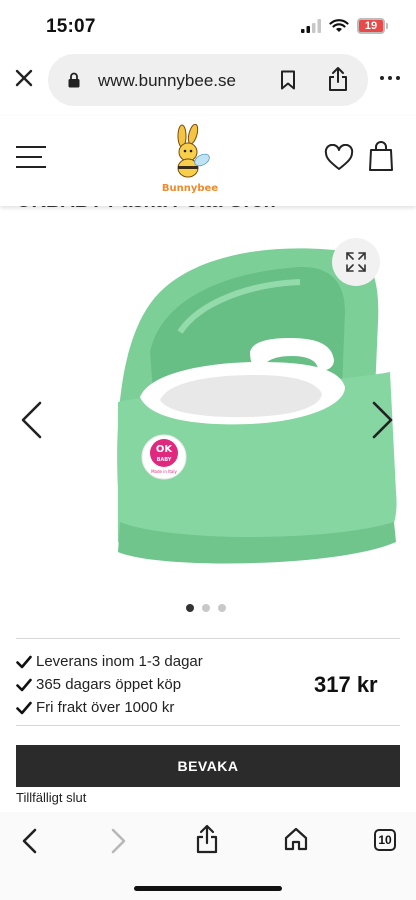  I want to click on back-icon, so click(30, 841).